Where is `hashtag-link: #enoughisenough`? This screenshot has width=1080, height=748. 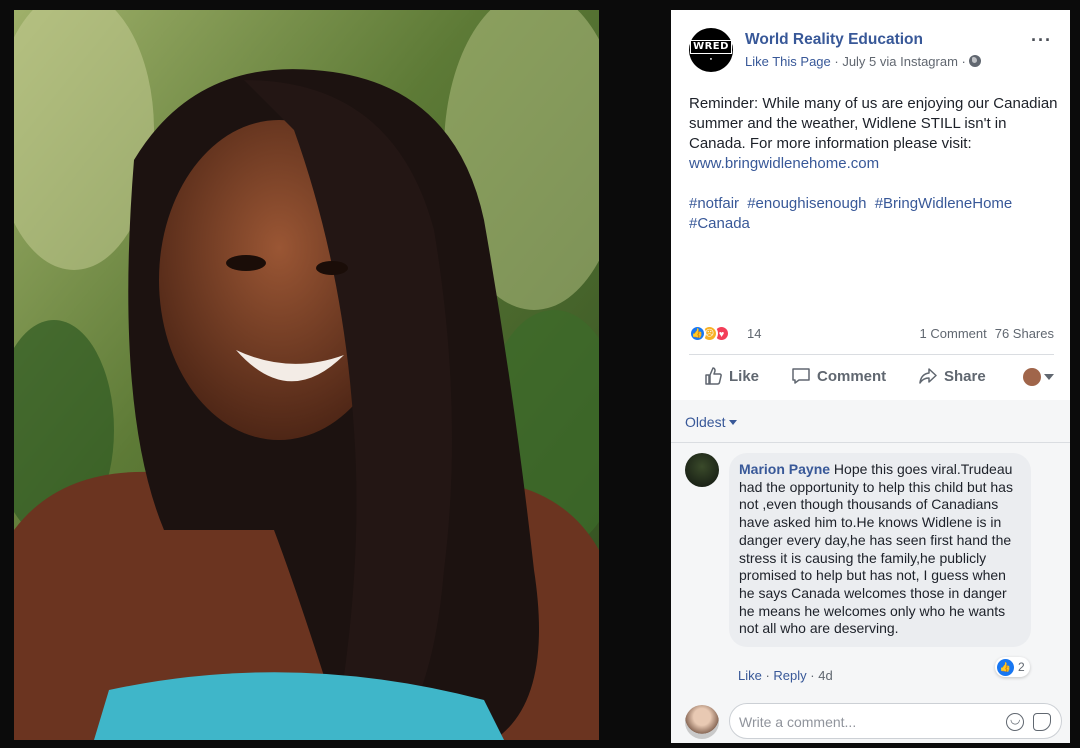
hashtag-link: #enoughisenough is located at coordinates (806, 203).